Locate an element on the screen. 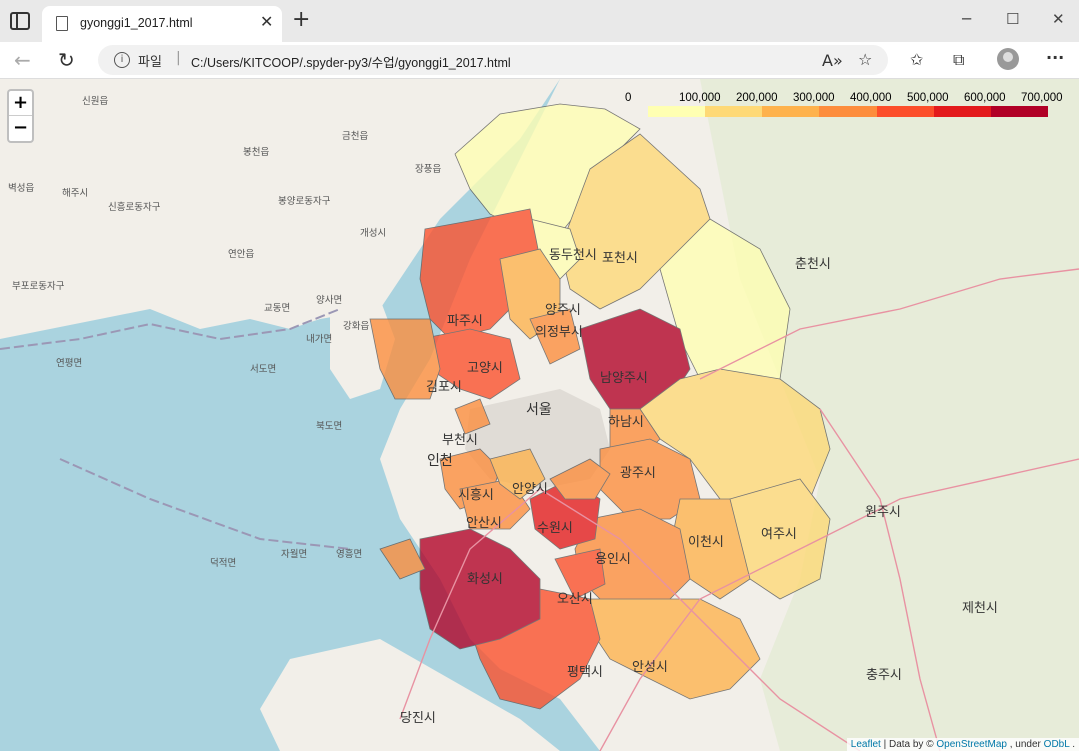 Image resolution: width=1079 pixels, height=751 pixels. place-label: 벽성읍 is located at coordinates (21, 188).